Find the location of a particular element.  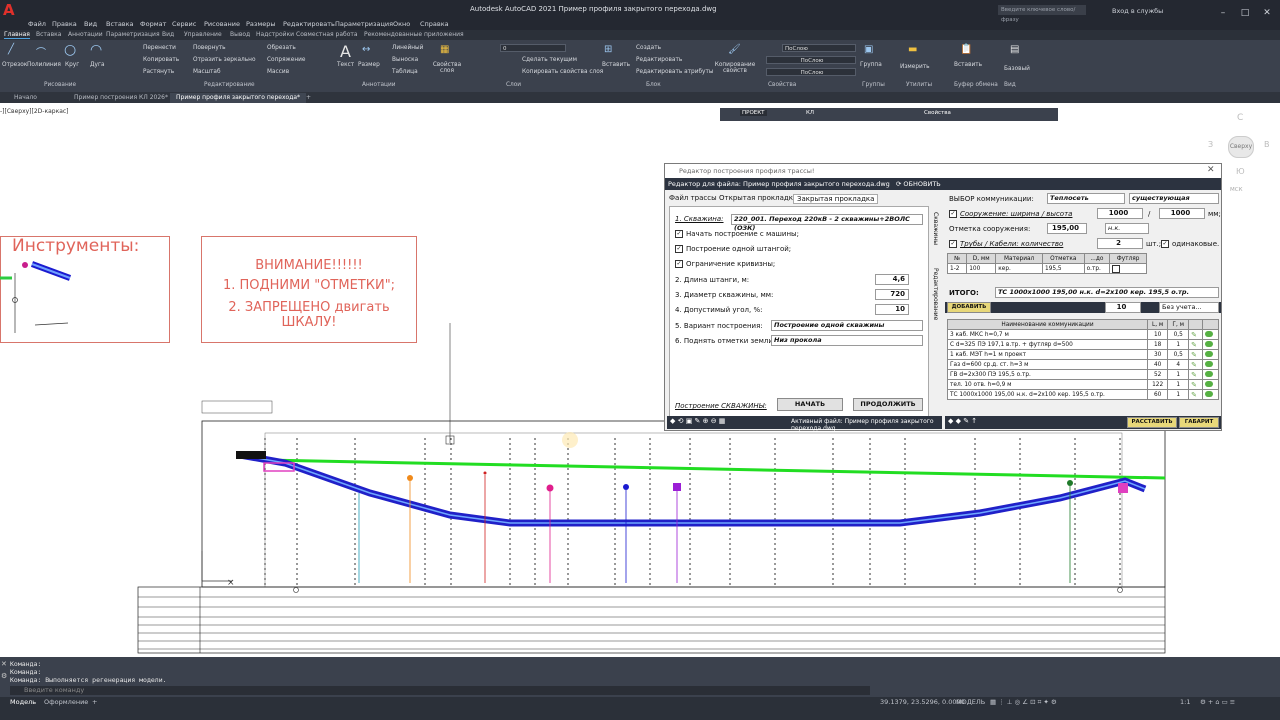

ribbon-tab-3: Параметризация is located at coordinates (133, 34).